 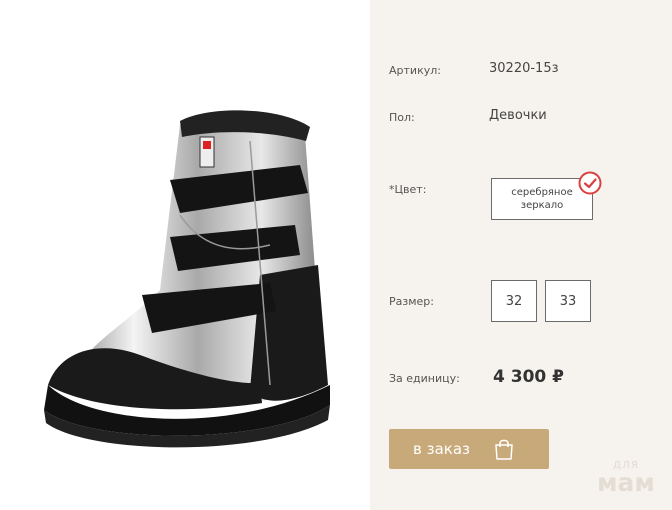 What do you see at coordinates (542, 199) in the screenshot?
I see `color-option-label: серебряное зеркало` at bounding box center [542, 199].